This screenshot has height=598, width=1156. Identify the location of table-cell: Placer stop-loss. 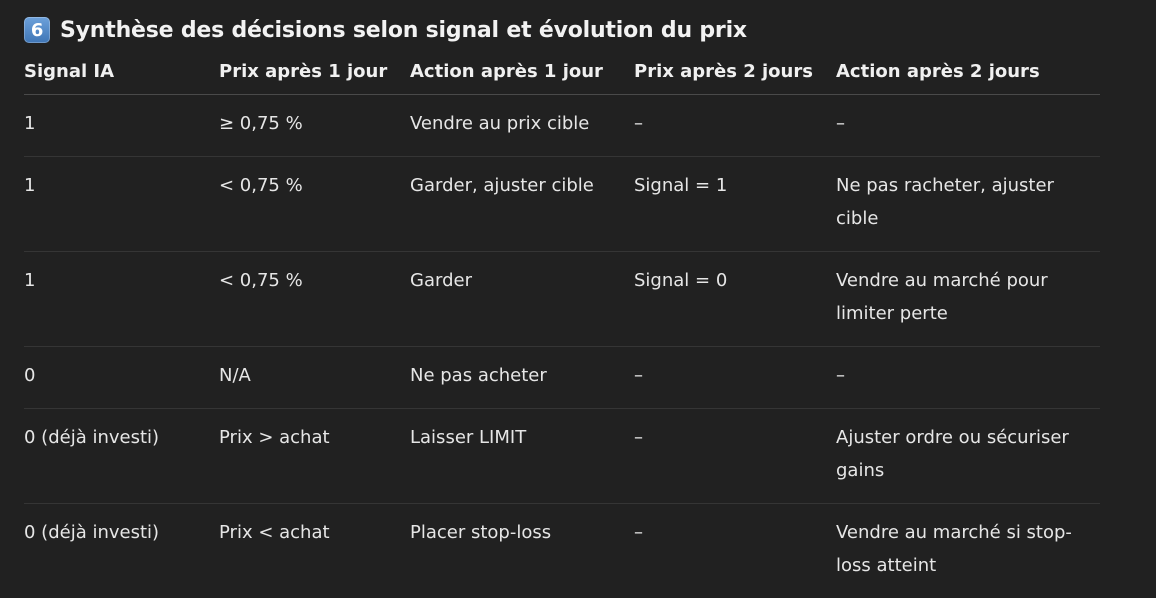
(522, 551).